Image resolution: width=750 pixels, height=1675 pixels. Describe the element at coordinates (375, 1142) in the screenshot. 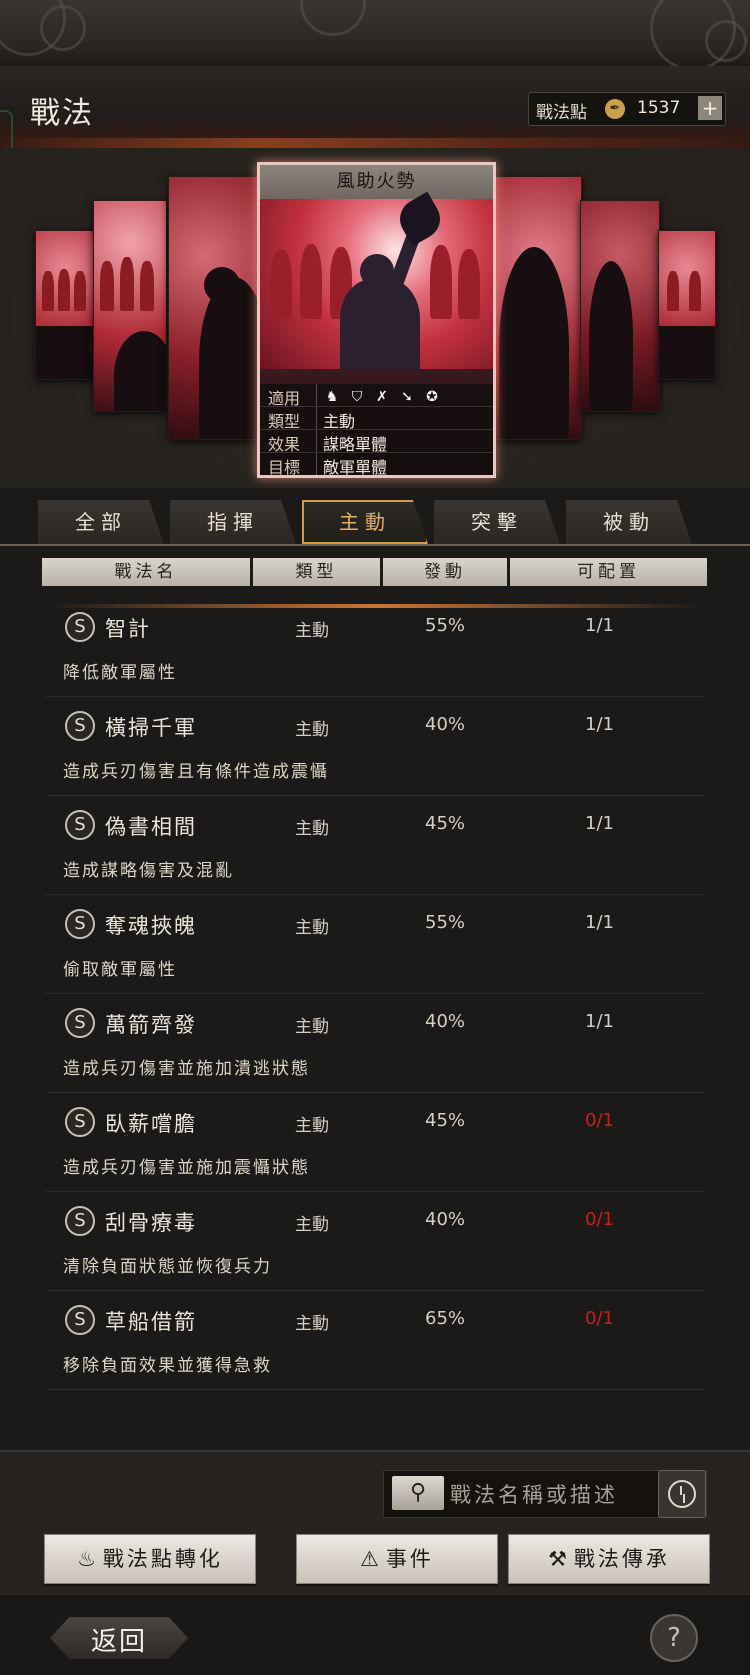

I see `tactic-row: S 臥薪嚐膽 主動 45% 0/1 造成兵刃傷害並施加震懾狀態` at that location.